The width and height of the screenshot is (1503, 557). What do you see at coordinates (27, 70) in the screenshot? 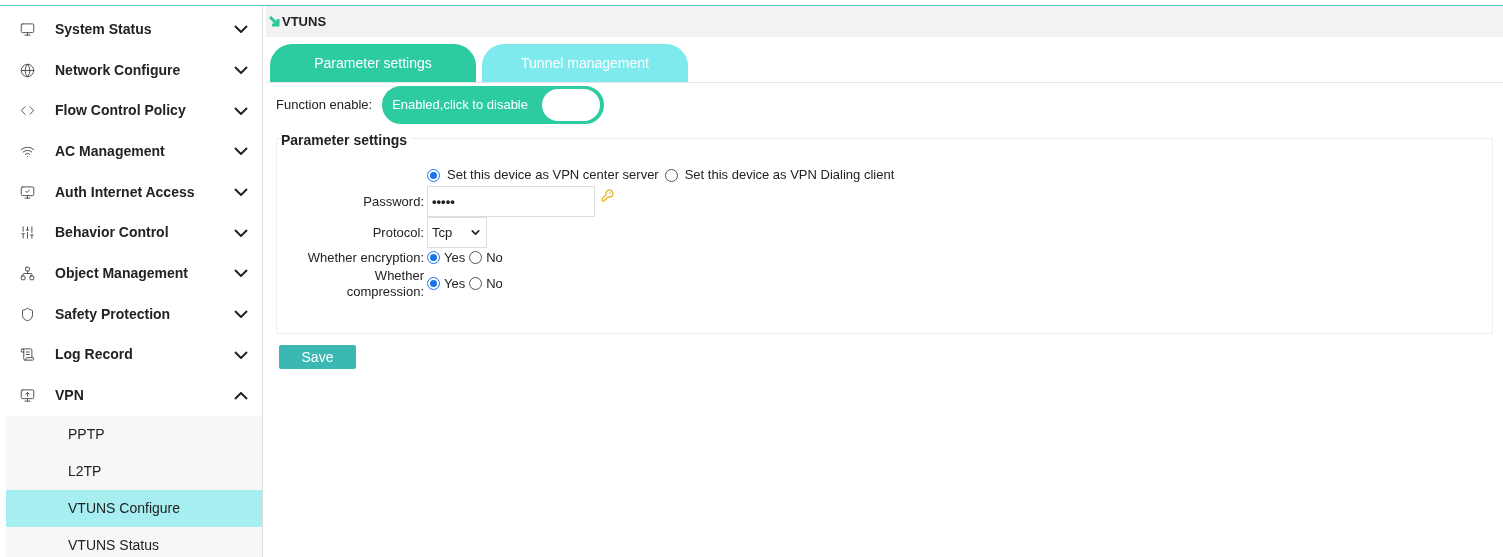
I see `globe-icon` at bounding box center [27, 70].